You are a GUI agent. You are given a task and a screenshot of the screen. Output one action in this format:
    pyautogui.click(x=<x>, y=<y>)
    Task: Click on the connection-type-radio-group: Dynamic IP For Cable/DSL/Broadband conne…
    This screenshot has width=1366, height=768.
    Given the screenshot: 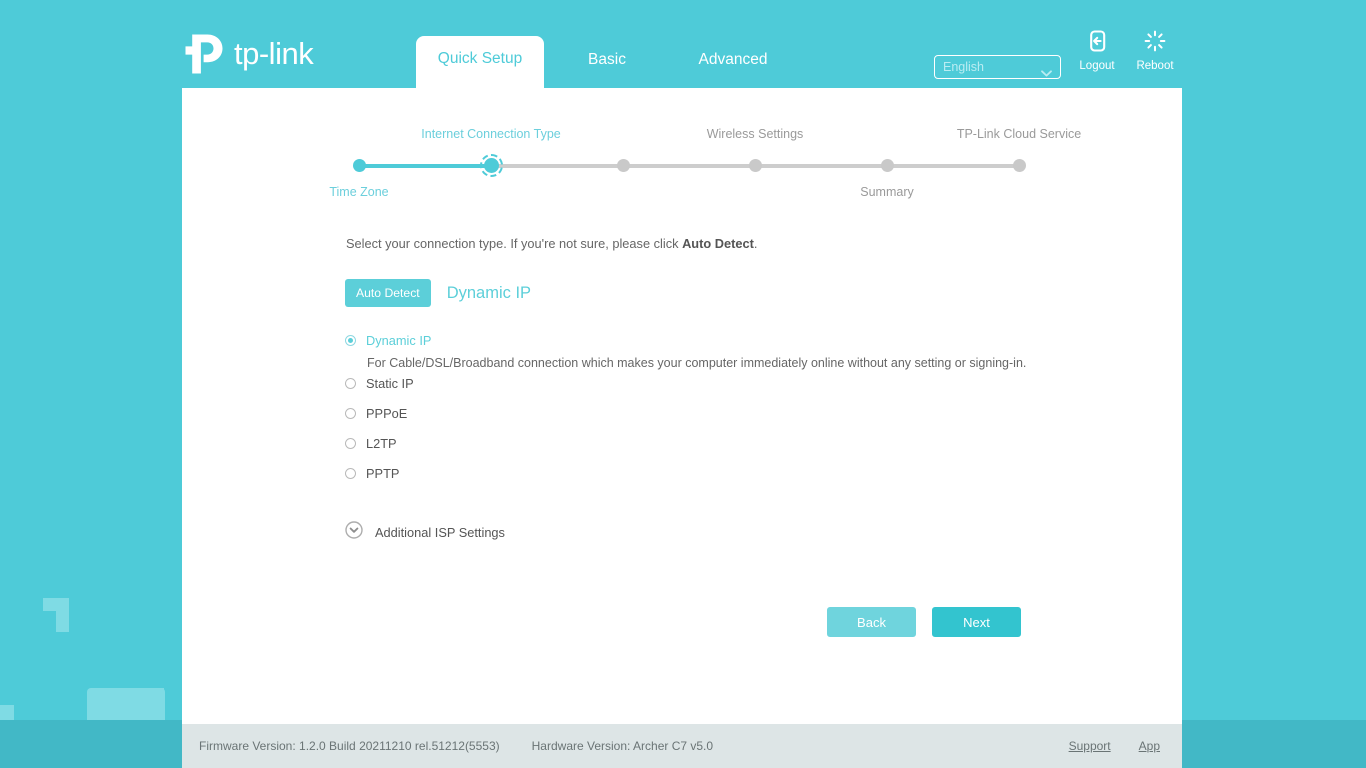 What is the action you would take?
    pyautogui.click(x=735, y=406)
    